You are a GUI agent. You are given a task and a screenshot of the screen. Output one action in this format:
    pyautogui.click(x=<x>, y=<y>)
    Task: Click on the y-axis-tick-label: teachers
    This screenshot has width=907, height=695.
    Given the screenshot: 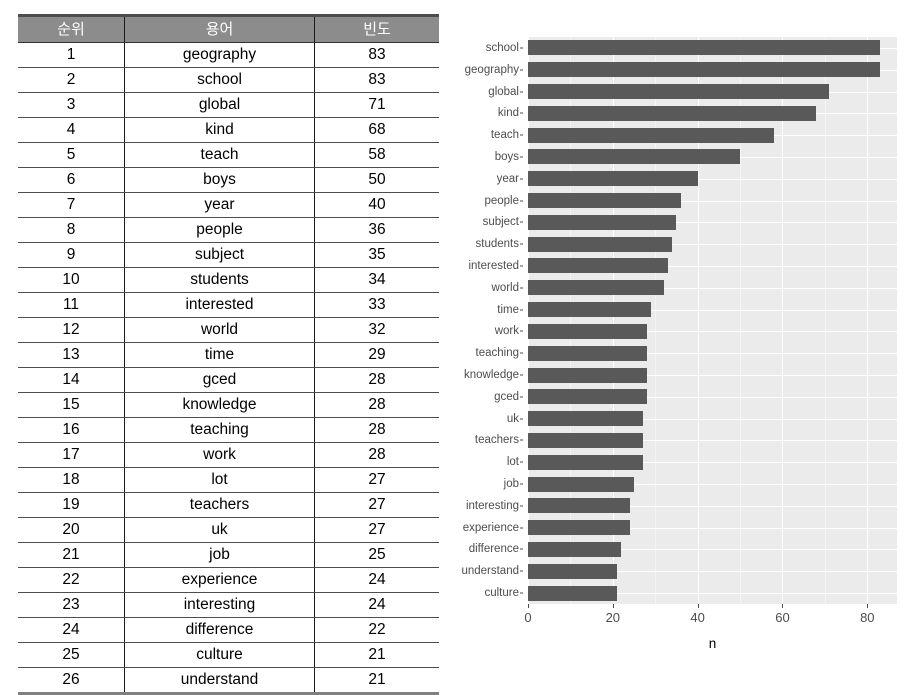 What is the action you would take?
    pyautogui.click(x=496, y=440)
    